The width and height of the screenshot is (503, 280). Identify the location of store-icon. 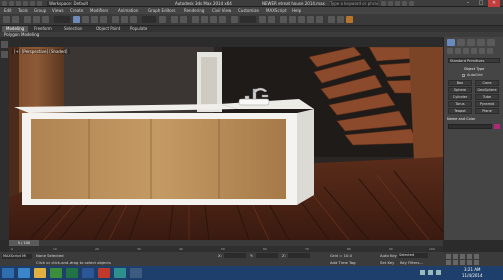
(56, 273).